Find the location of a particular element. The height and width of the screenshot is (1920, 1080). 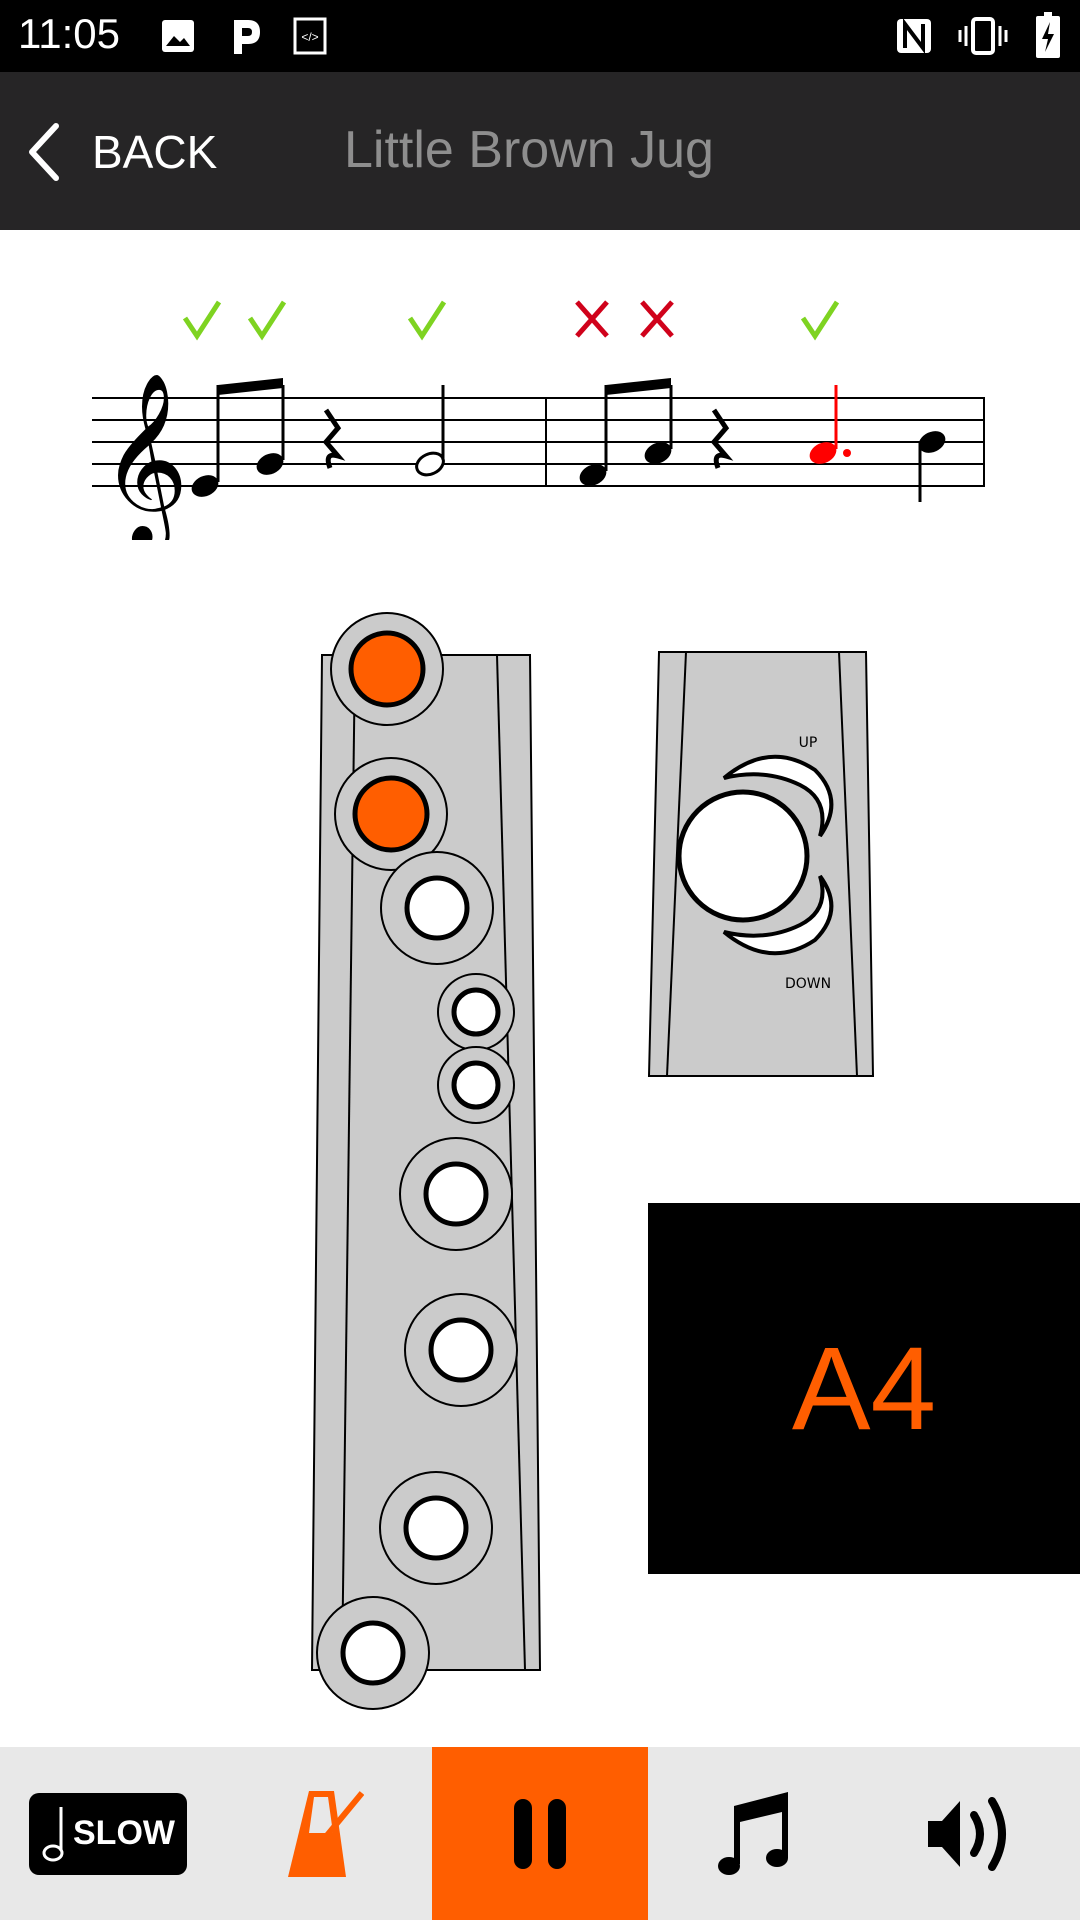

code-icon: </> is located at coordinates (310, 36).